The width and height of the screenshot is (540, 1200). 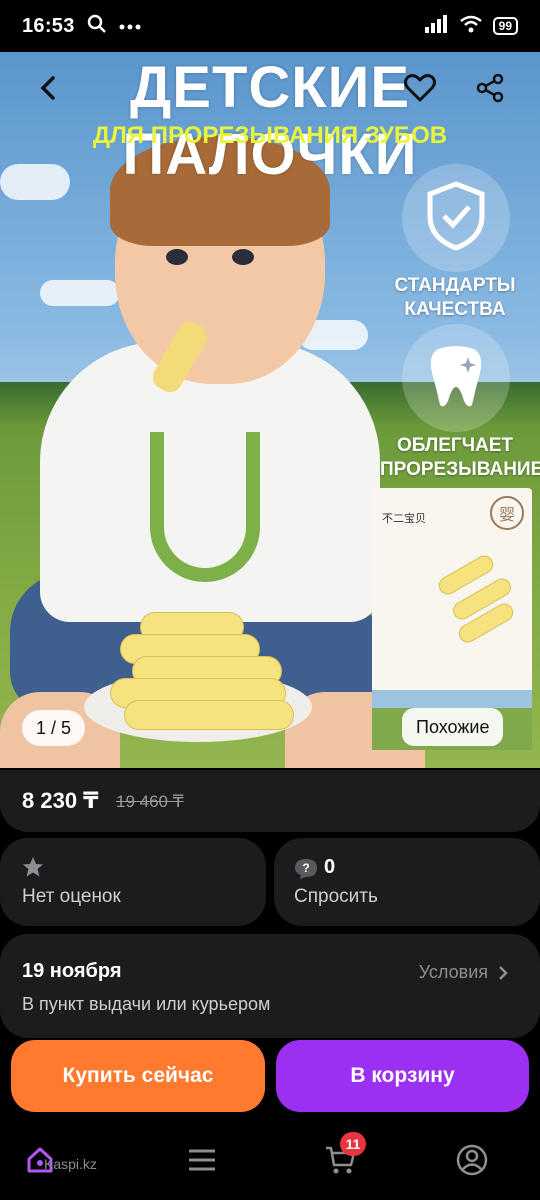 I want to click on cloud, so click(x=80, y=293).